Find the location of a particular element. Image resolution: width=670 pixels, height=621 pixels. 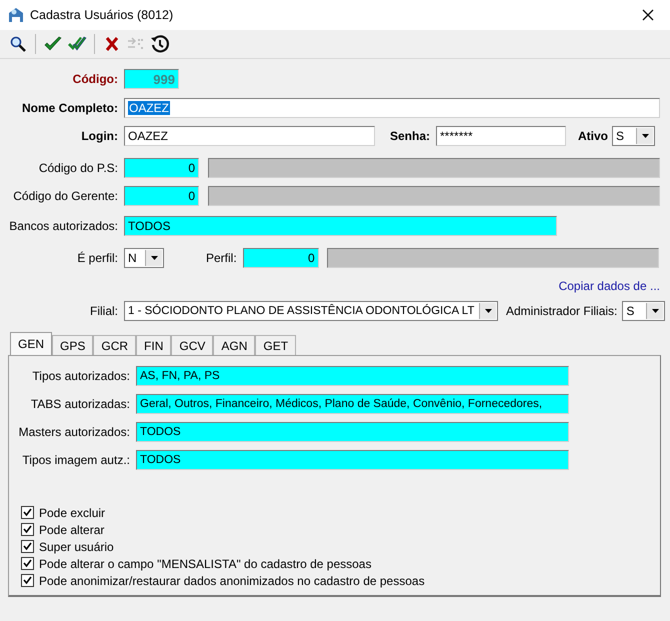

checkbox-label: Super usuário is located at coordinates (76, 547).